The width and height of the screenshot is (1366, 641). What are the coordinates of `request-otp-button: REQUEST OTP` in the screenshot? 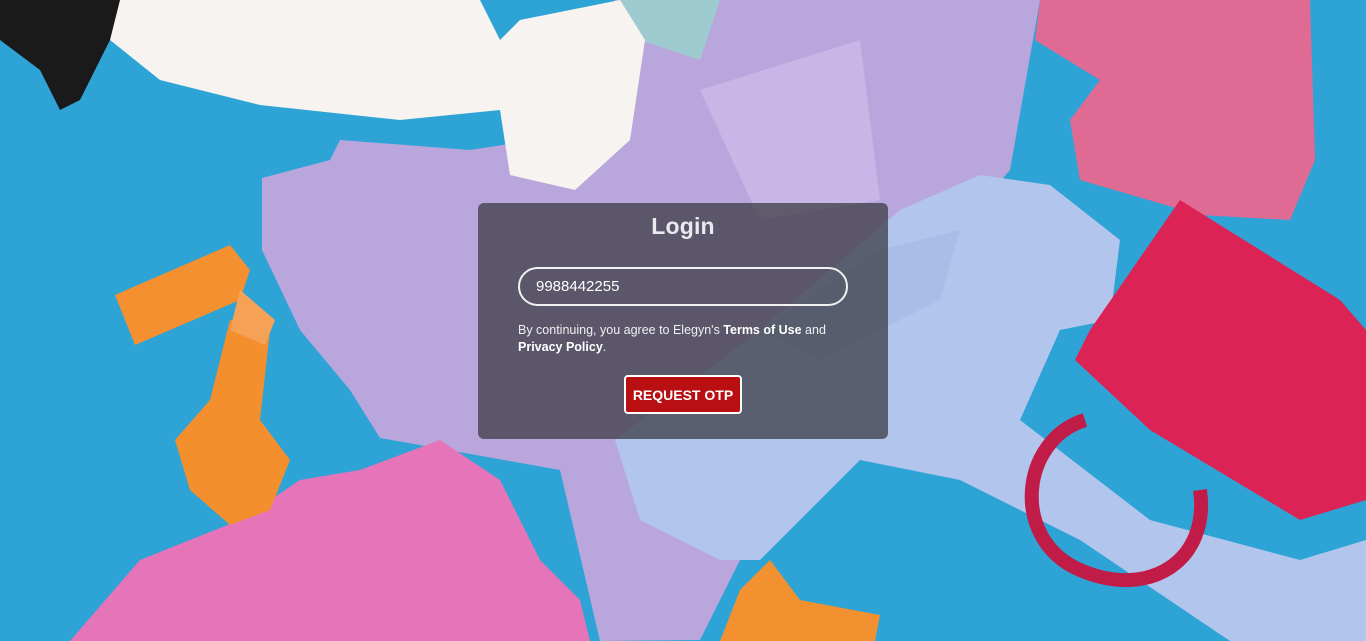 It's located at (683, 394).